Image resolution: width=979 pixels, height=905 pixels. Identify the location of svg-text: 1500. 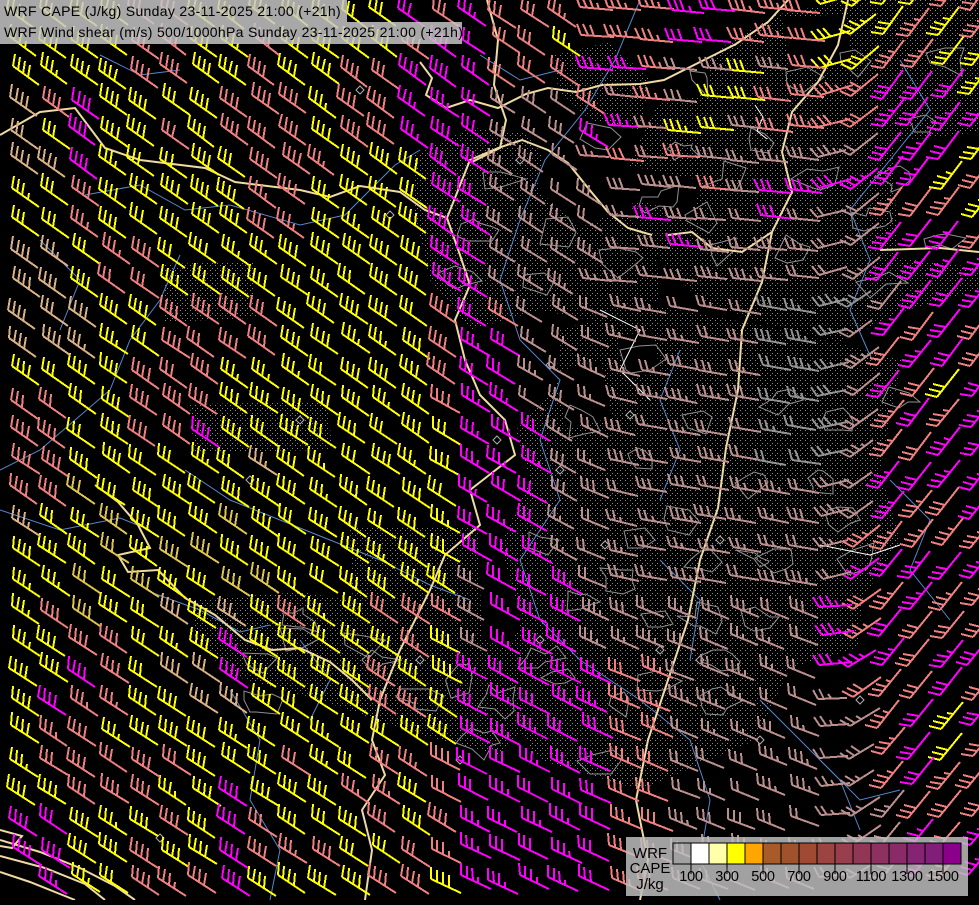
(943, 877).